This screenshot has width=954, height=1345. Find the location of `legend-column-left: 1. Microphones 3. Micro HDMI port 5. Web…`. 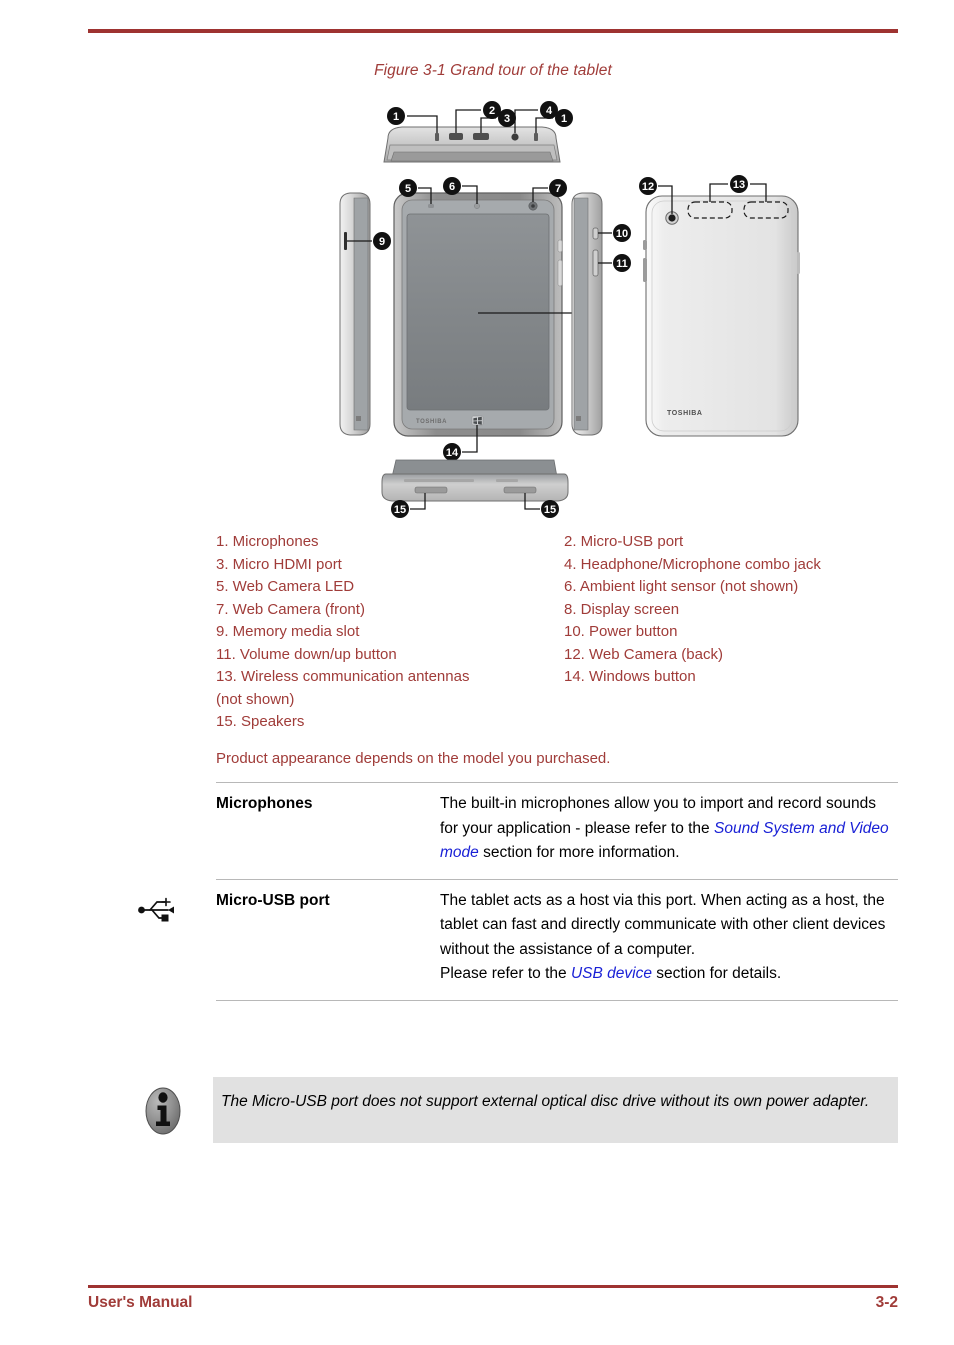

legend-column-left: 1. Microphones 3. Micro HDMI port 5. Web… is located at coordinates (386, 632).